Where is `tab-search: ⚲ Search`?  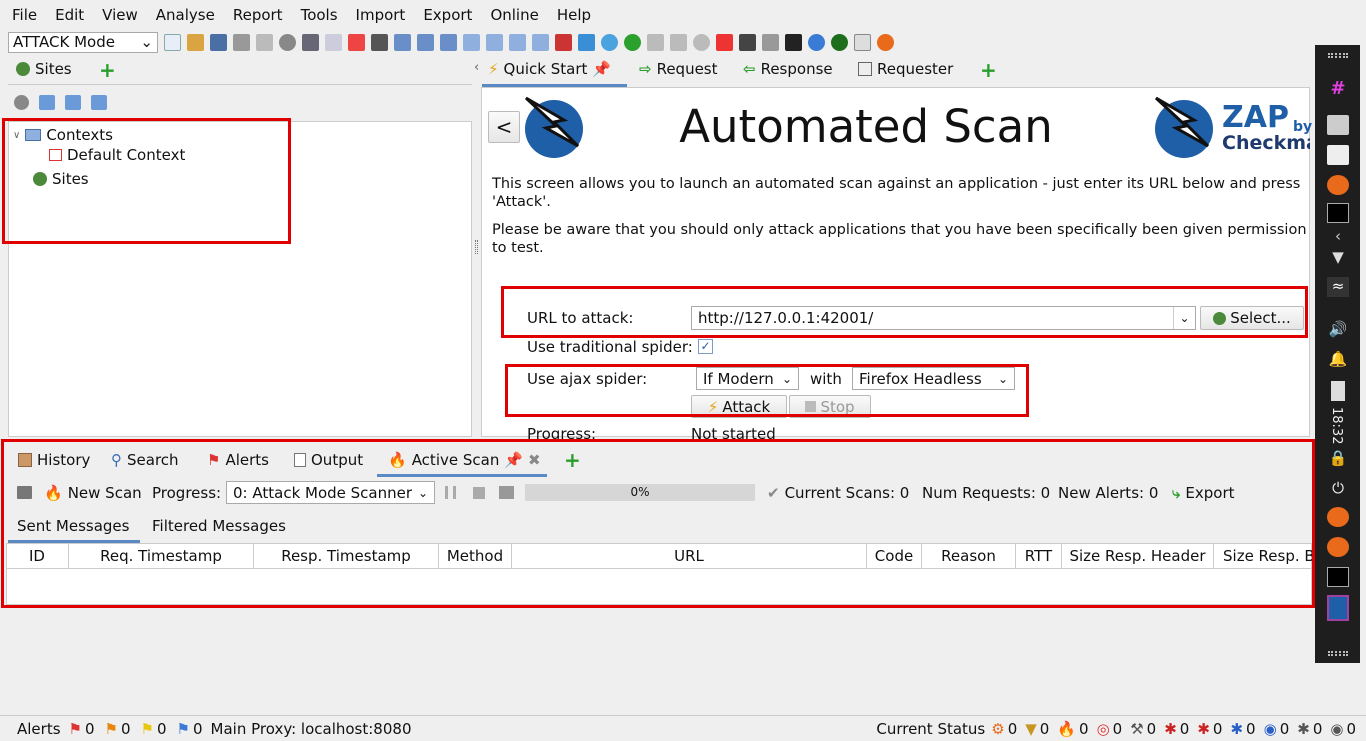
tab-search: ⚲ Search is located at coordinates (145, 460).